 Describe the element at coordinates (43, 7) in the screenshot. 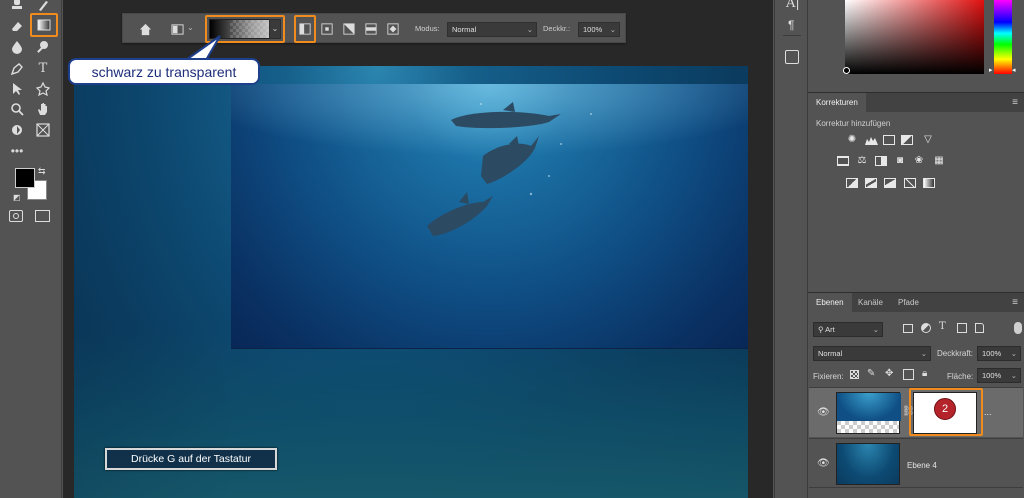

I see `brush-icon` at that location.